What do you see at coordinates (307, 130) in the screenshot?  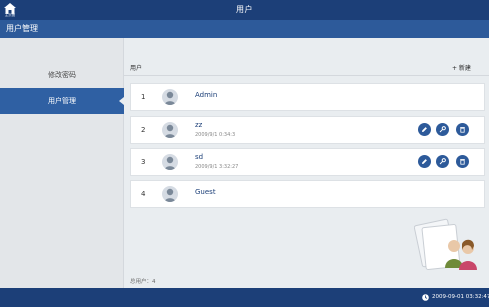 I see `user-row: 2 zz 2009/9/1 0:34:3` at bounding box center [307, 130].